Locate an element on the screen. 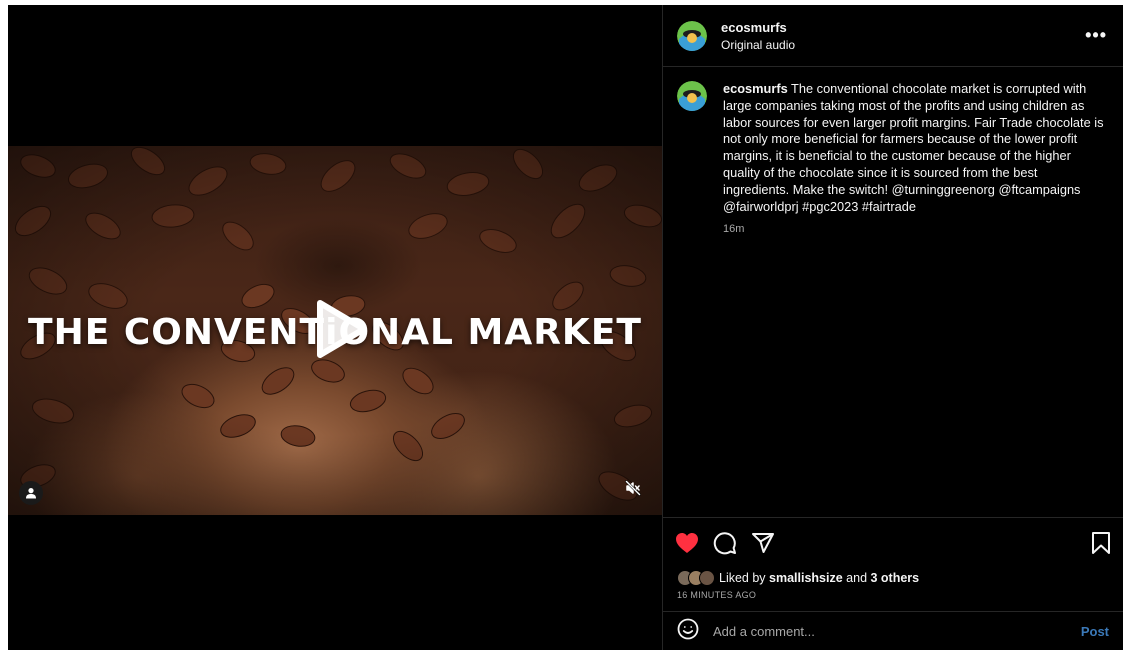 The height and width of the screenshot is (650, 1134). post-button: Post is located at coordinates (1095, 631).